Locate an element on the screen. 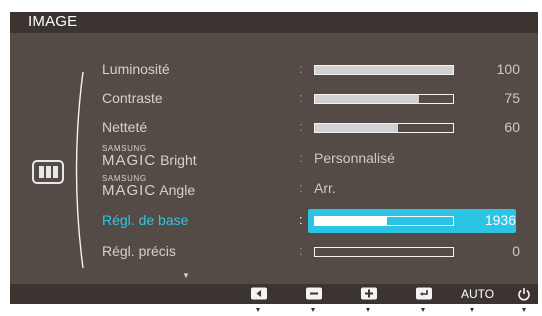 The height and width of the screenshot is (316, 542). power-icon is located at coordinates (524, 294).